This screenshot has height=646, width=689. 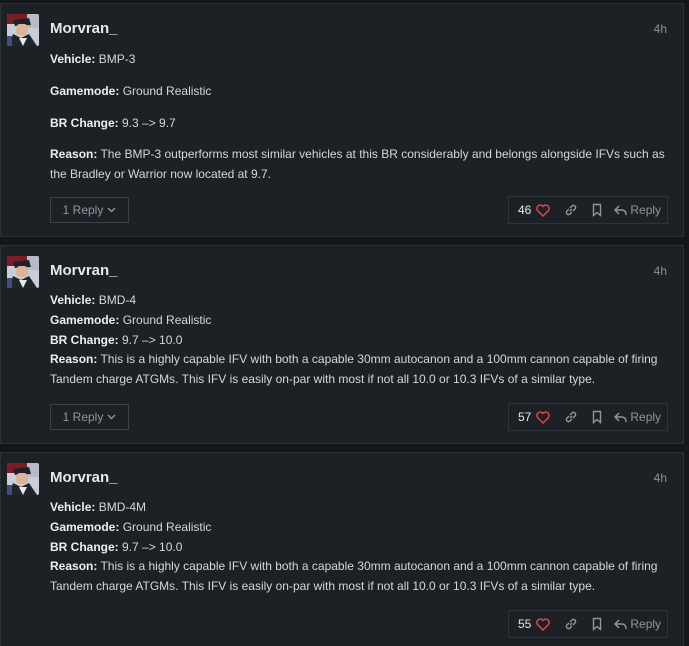 I want to click on like-count: 57, so click(x=524, y=417).